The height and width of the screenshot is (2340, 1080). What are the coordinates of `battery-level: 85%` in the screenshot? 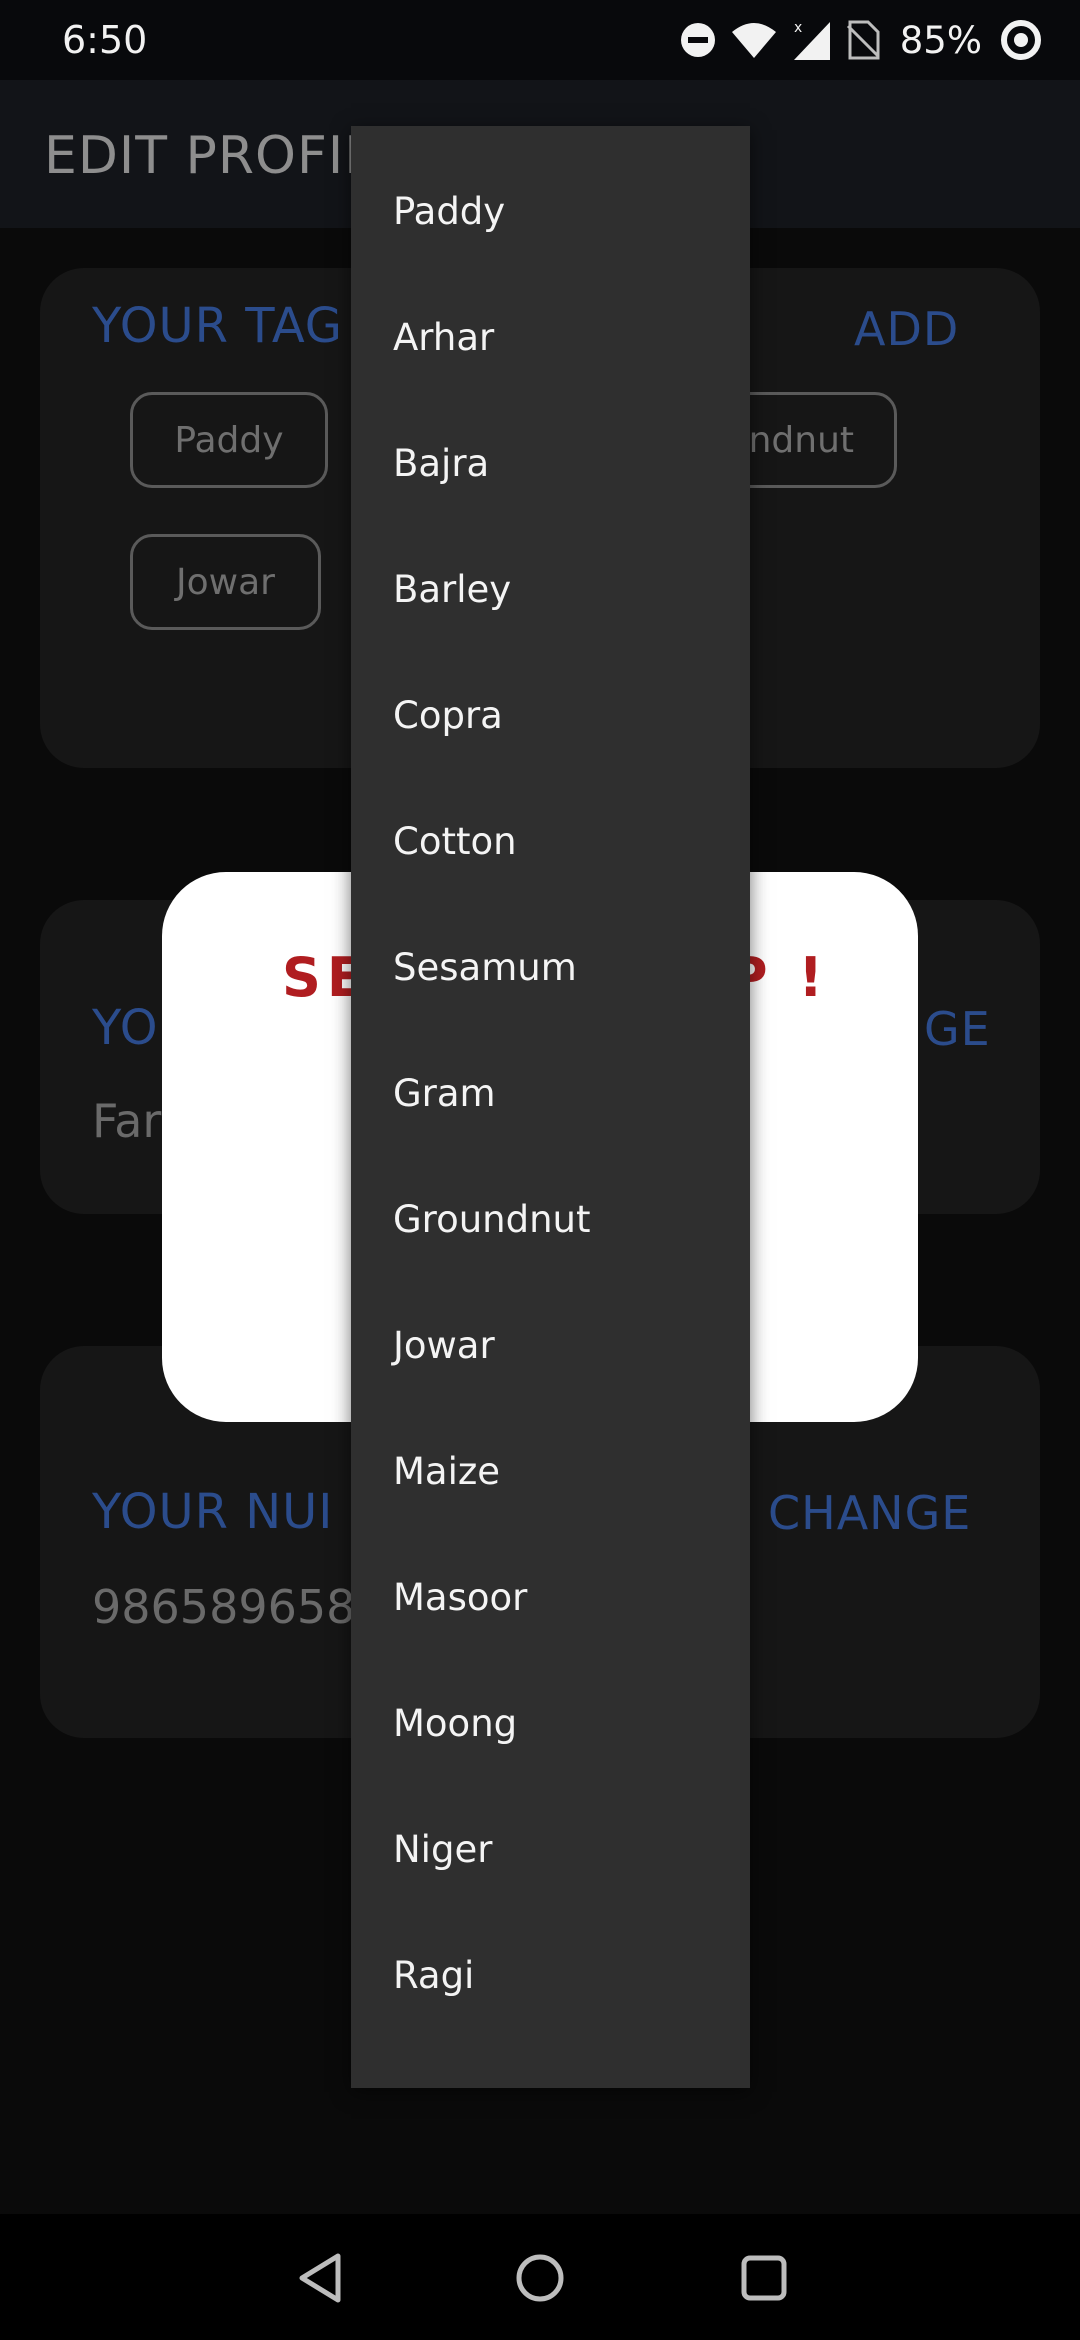 It's located at (940, 40).